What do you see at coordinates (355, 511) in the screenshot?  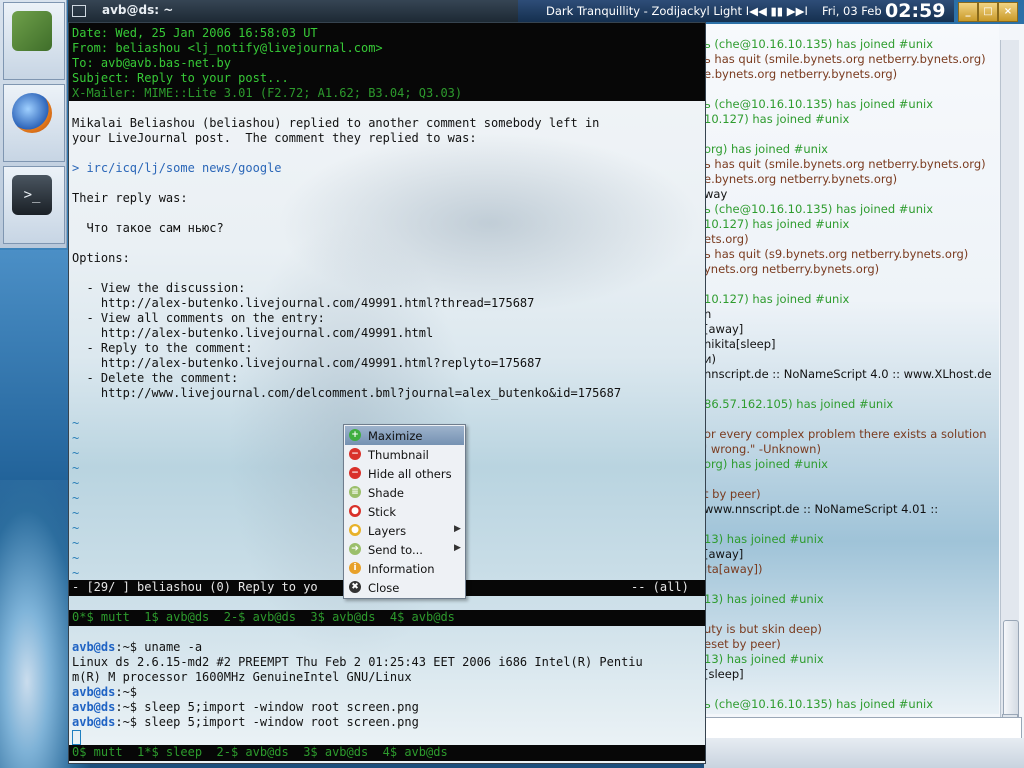 I see `stick-icon: ●` at bounding box center [355, 511].